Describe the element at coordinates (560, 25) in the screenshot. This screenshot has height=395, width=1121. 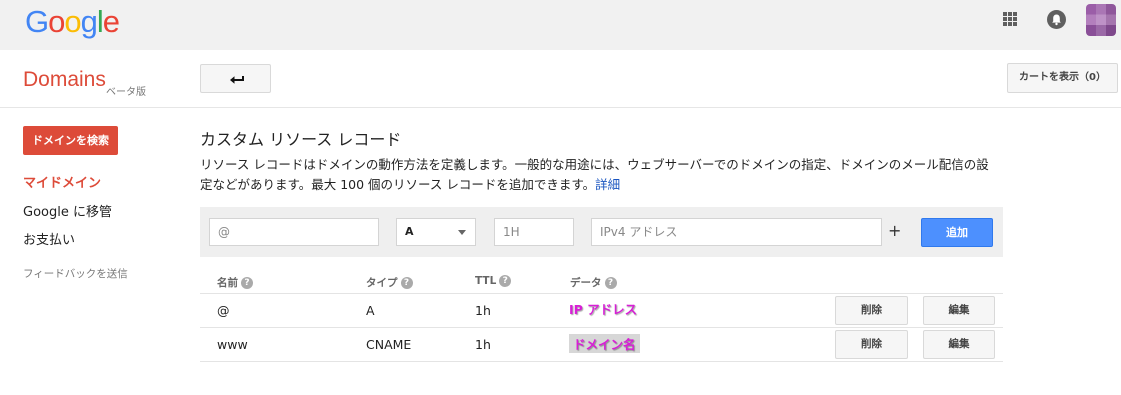
I see `google-top-bar: Google` at that location.